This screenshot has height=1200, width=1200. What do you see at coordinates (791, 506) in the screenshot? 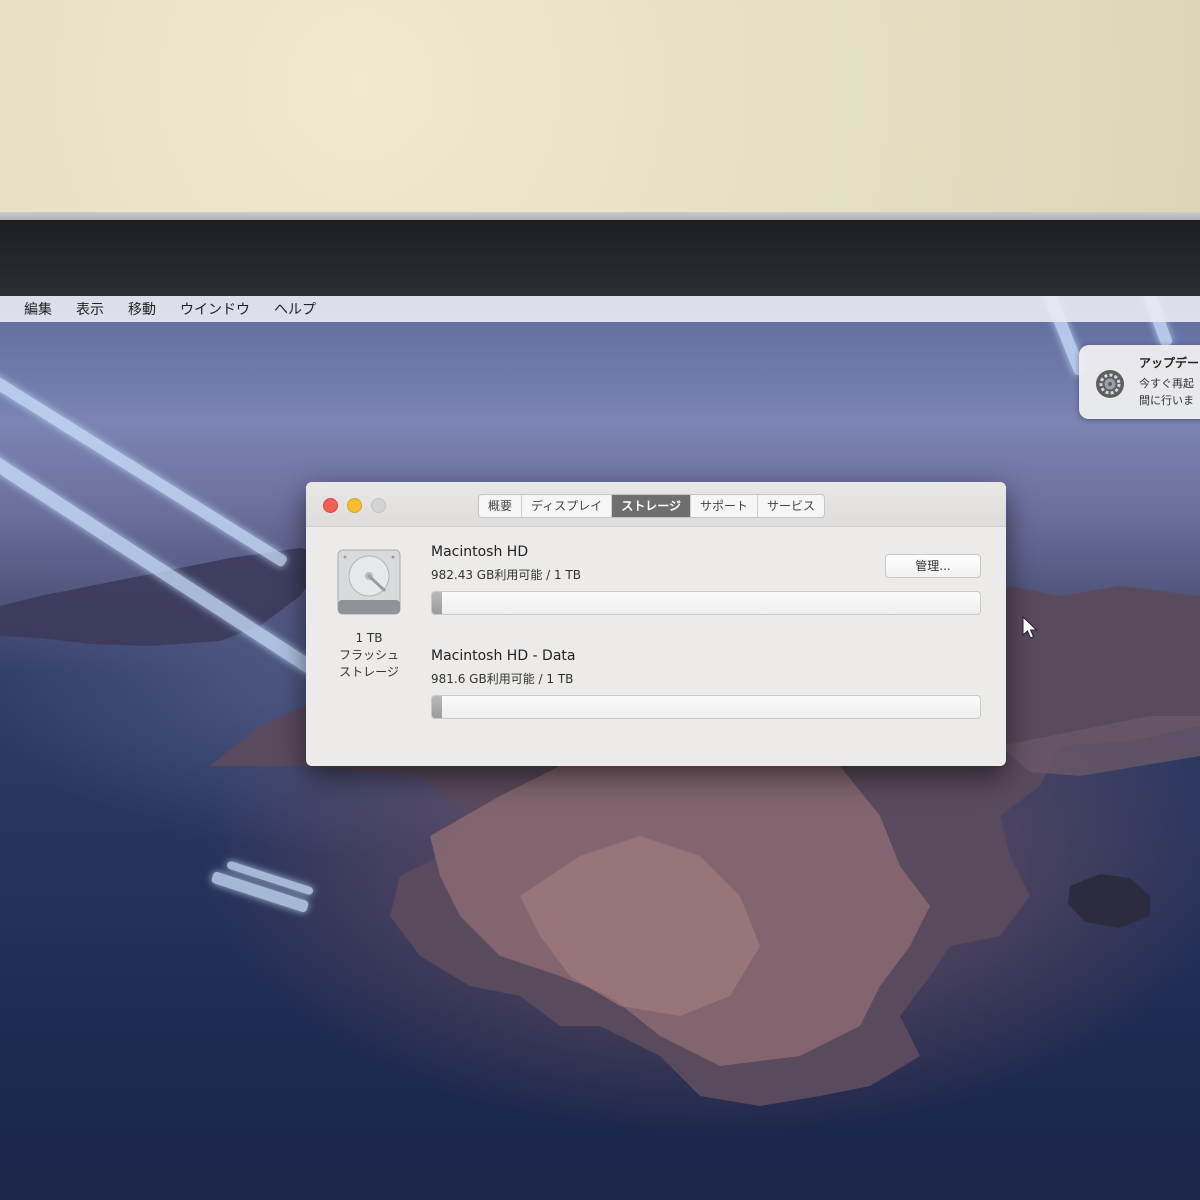
I see `tab-service: サービス` at bounding box center [791, 506].